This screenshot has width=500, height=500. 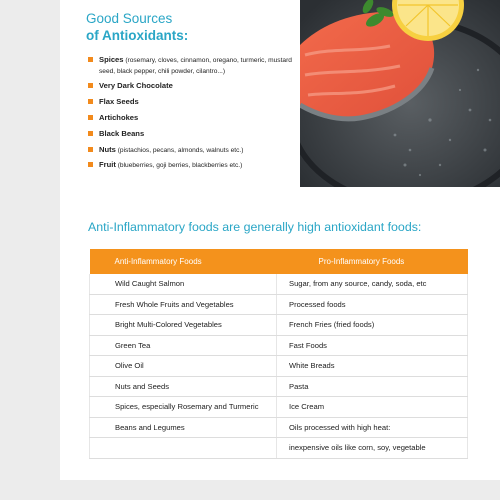 What do you see at coordinates (183, 386) in the screenshot?
I see `anti-inflammatory-cell: Nuts and Seeds` at bounding box center [183, 386].